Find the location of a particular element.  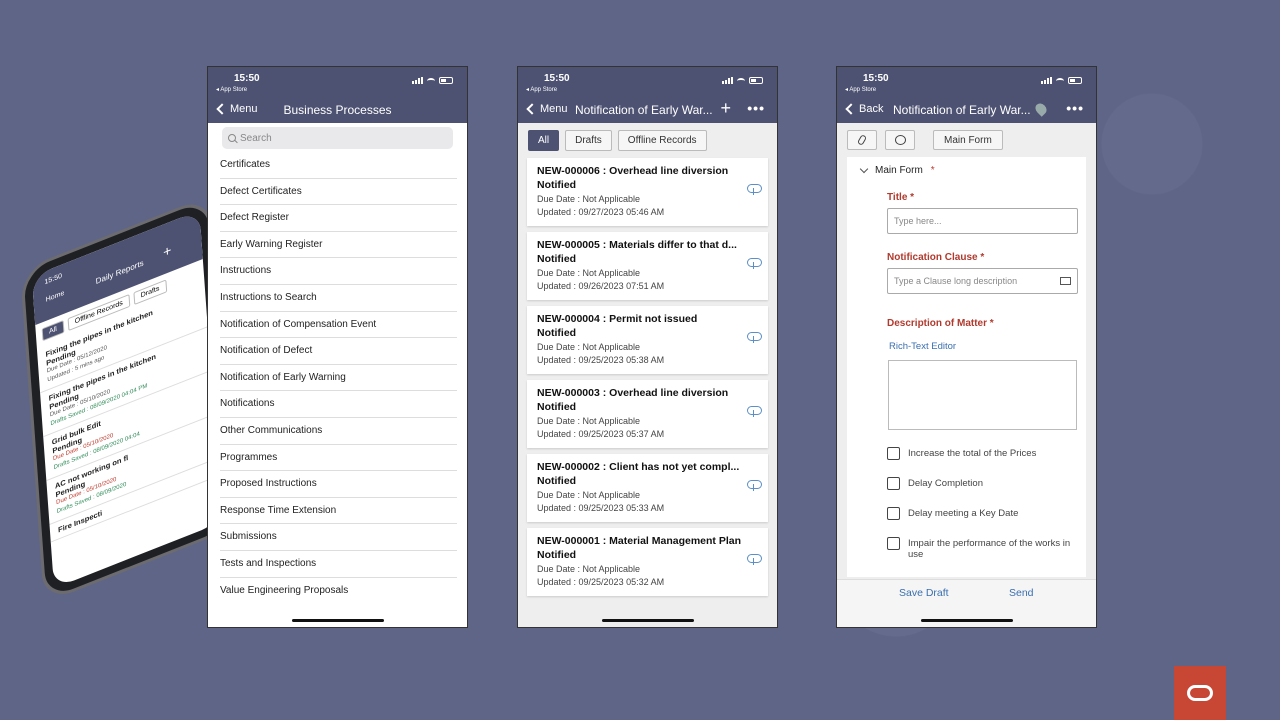

paperclip-icon is located at coordinates (862, 140).